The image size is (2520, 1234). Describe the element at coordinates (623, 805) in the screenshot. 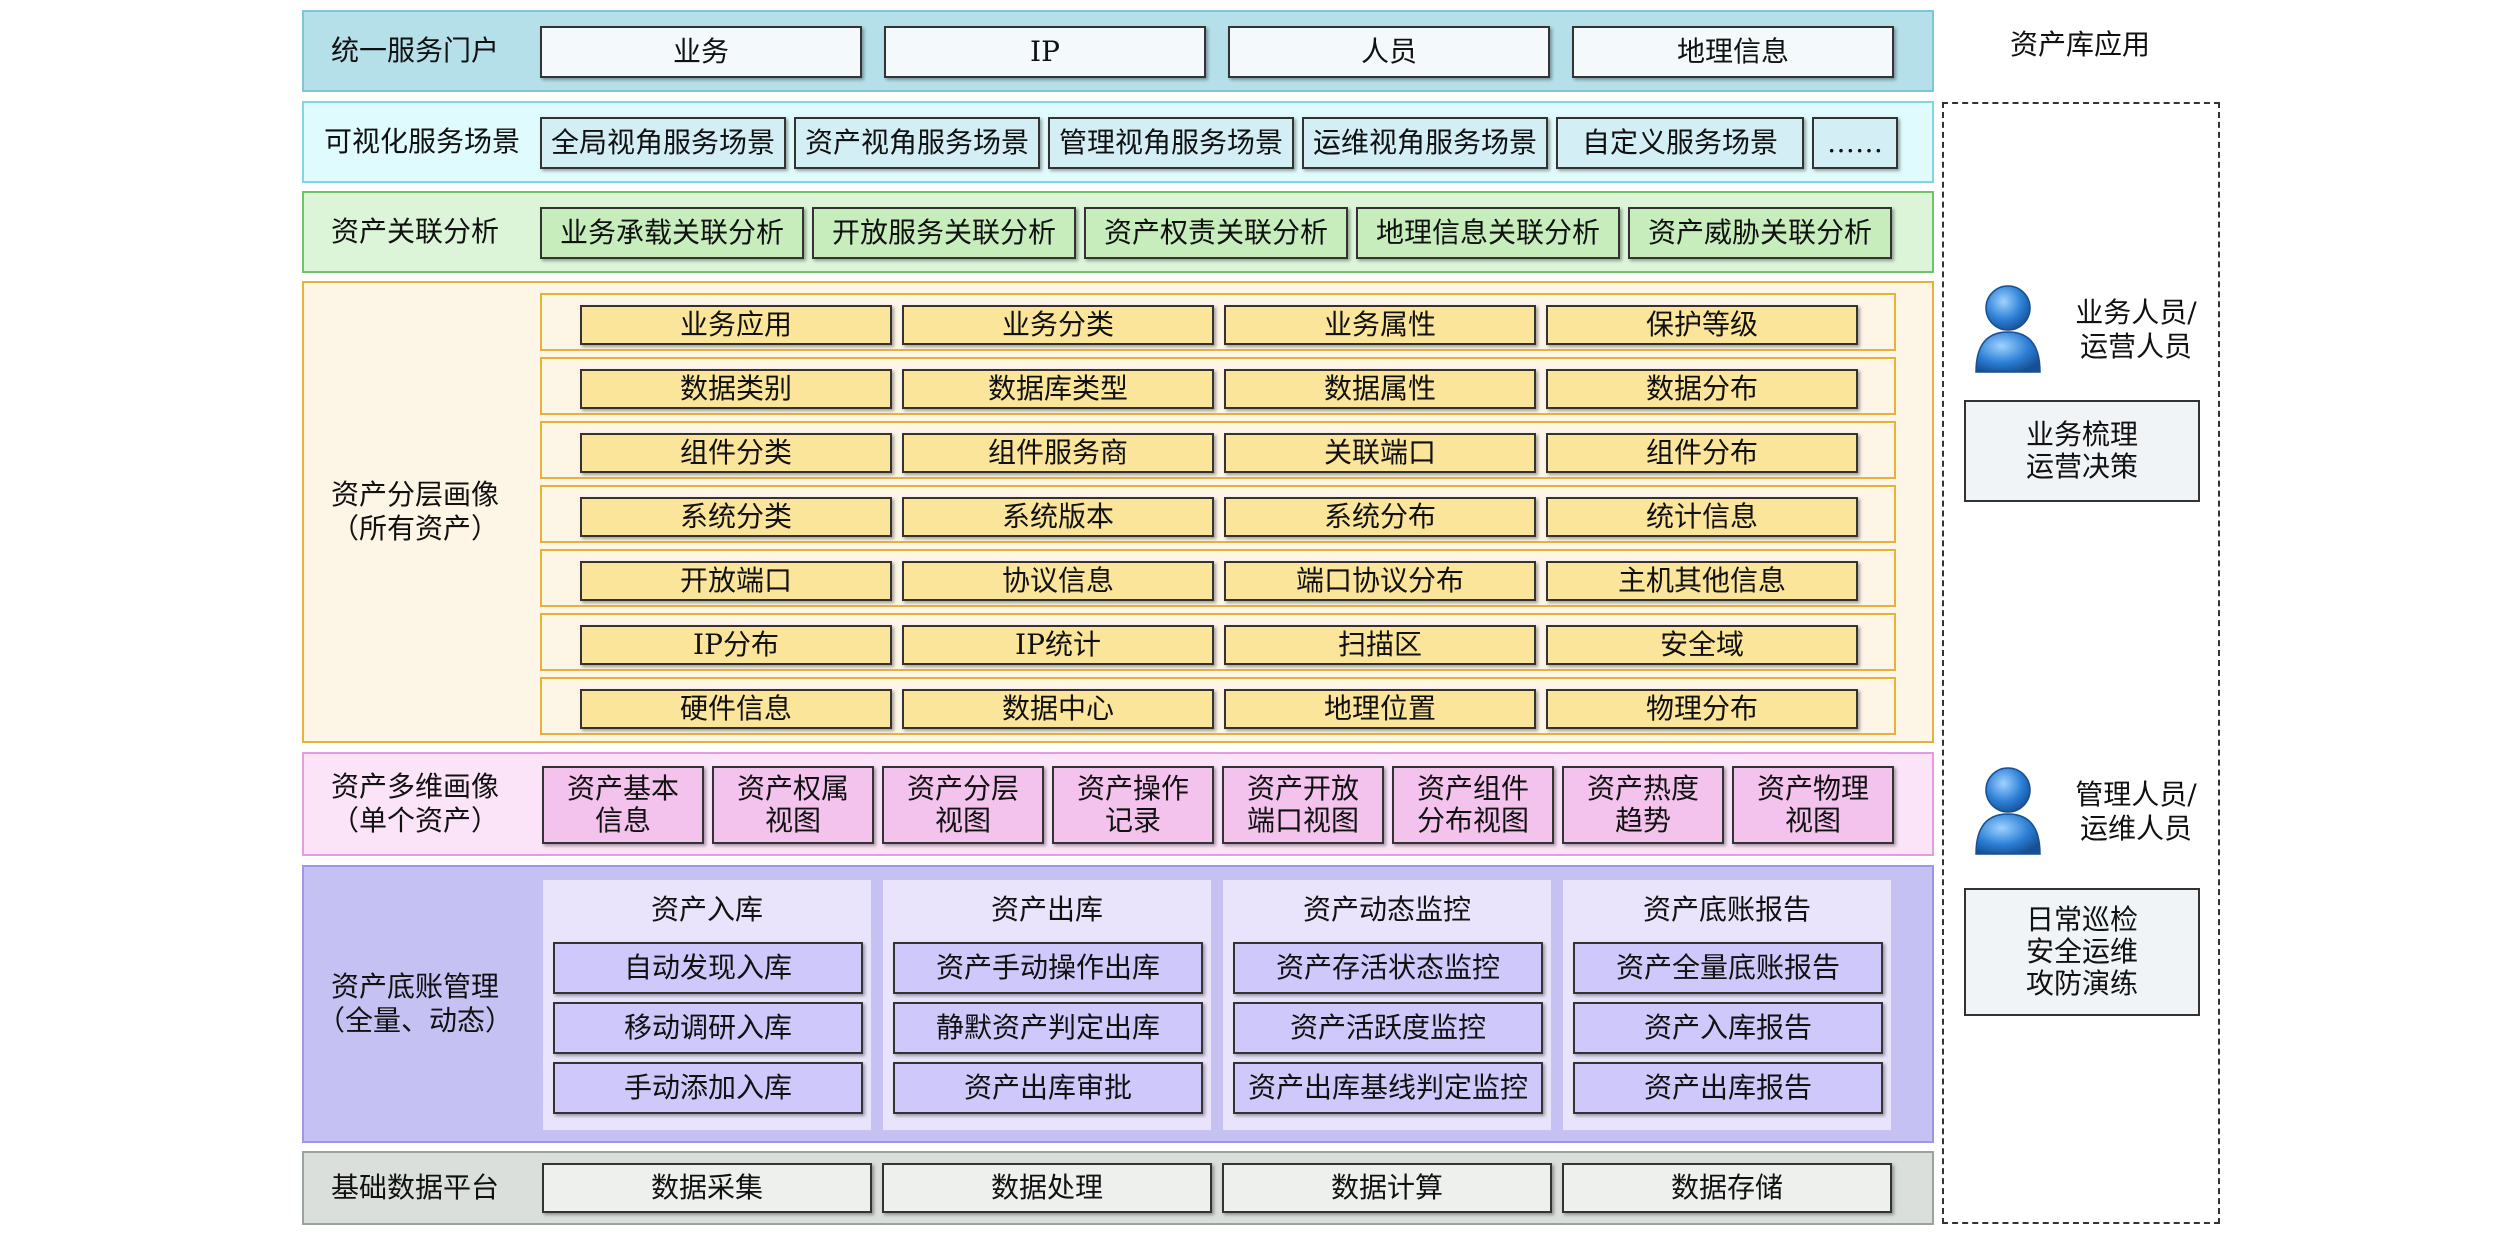

I see `multi-item: 资产基本 信息` at that location.